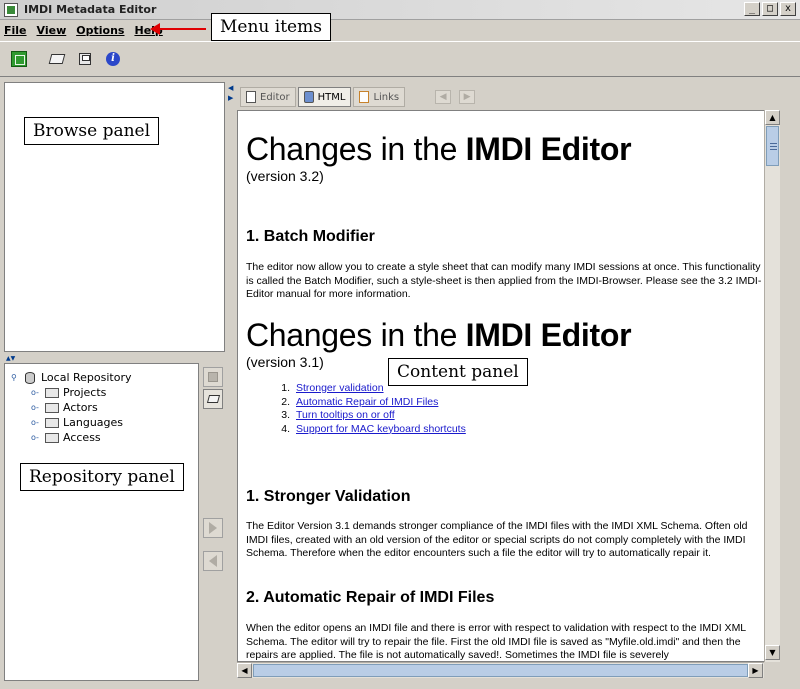 This screenshot has width=800, height=689. Describe the element at coordinates (386, 97) in the screenshot. I see `tab-label: Links` at that location.